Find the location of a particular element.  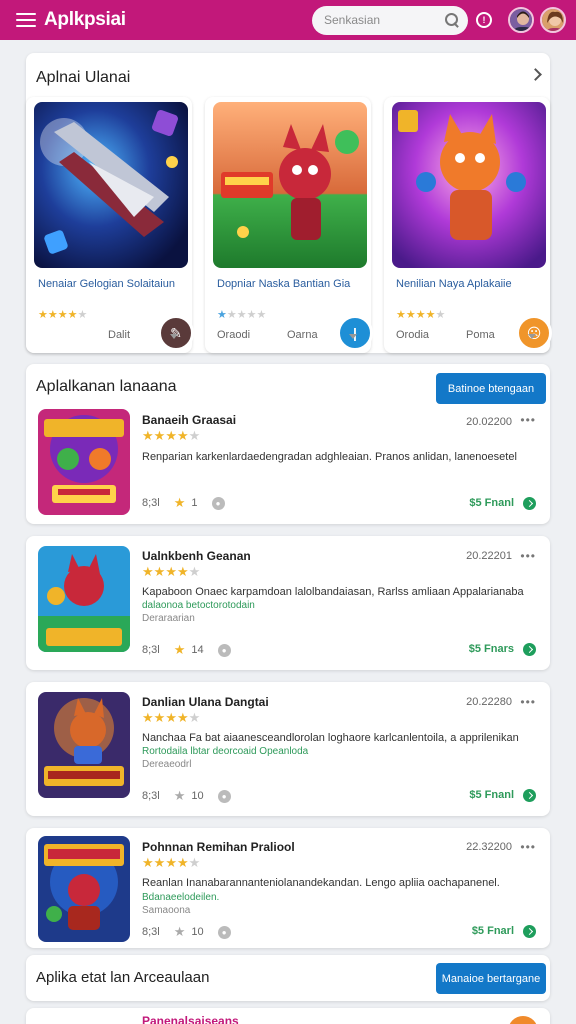

app-date: 22.32200 is located at coordinates (489, 847).